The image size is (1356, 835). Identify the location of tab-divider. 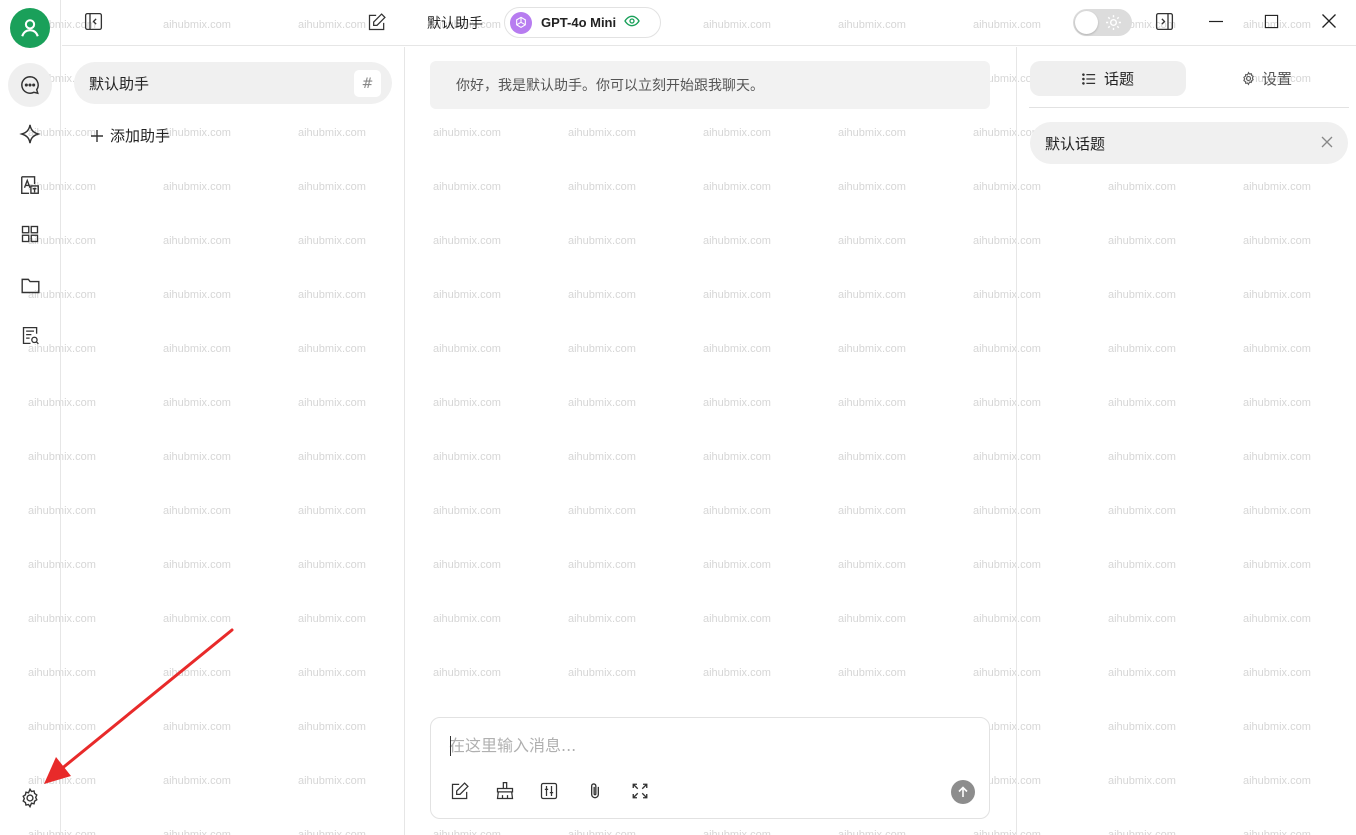
(1189, 107).